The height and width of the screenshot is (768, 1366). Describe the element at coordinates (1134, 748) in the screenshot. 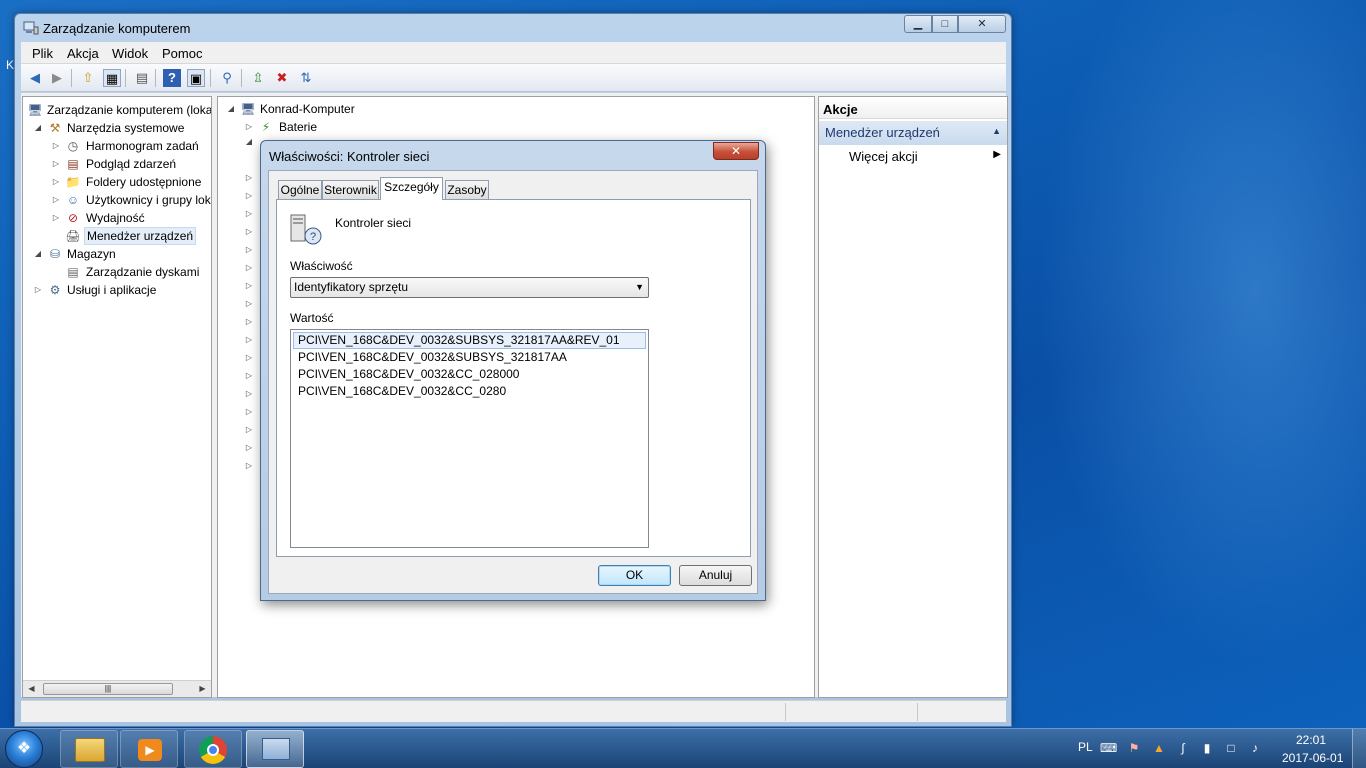

I see `action-center-icon: ⚑` at that location.